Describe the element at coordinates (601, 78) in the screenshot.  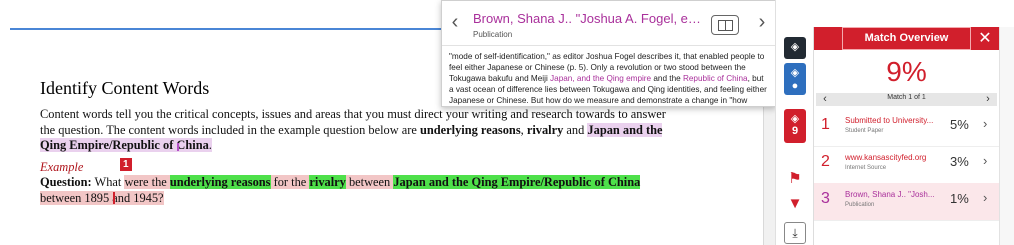
I see `popup-match-1: Japan, and the Qing empire` at that location.